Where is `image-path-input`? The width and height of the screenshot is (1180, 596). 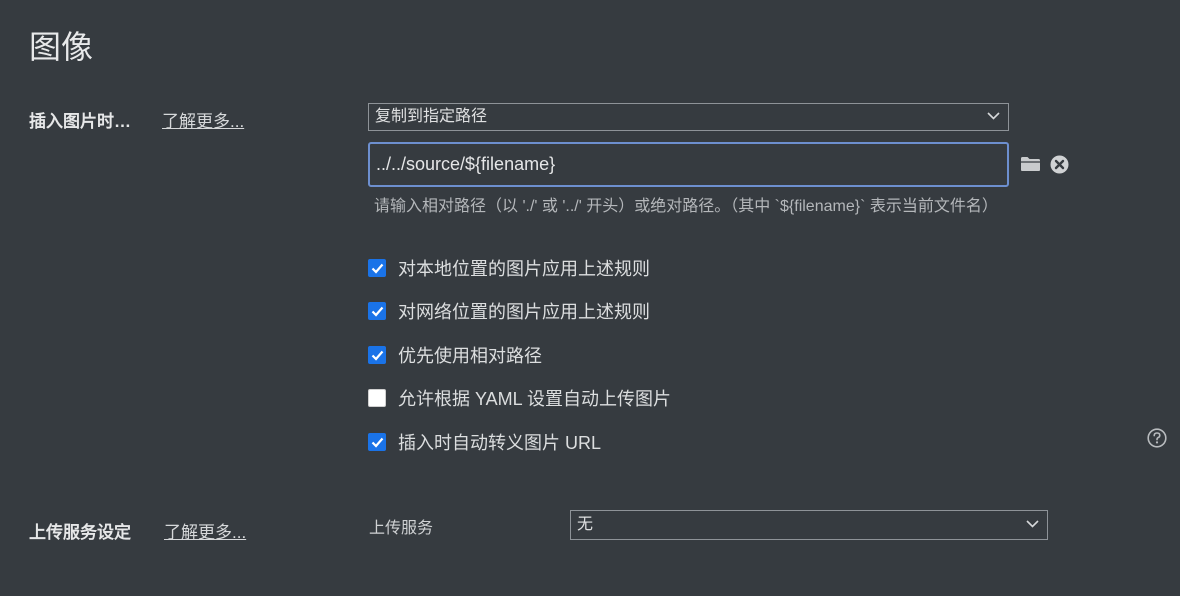 image-path-input is located at coordinates (688, 164).